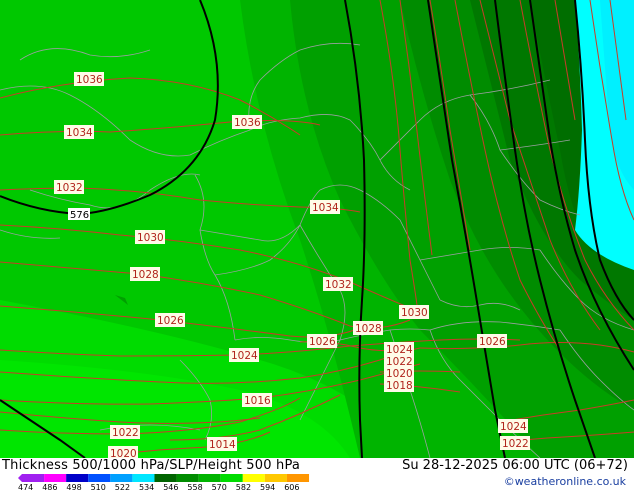 This screenshot has width=634, height=492. I want to click on legend-tick-label: 522, so click(122, 487).